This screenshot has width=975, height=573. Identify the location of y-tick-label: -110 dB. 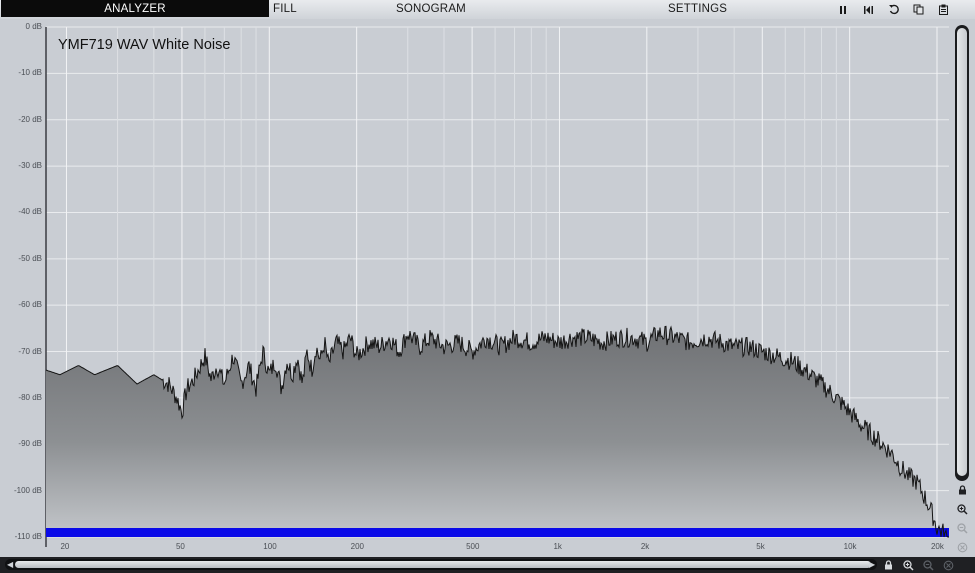
(28, 536).